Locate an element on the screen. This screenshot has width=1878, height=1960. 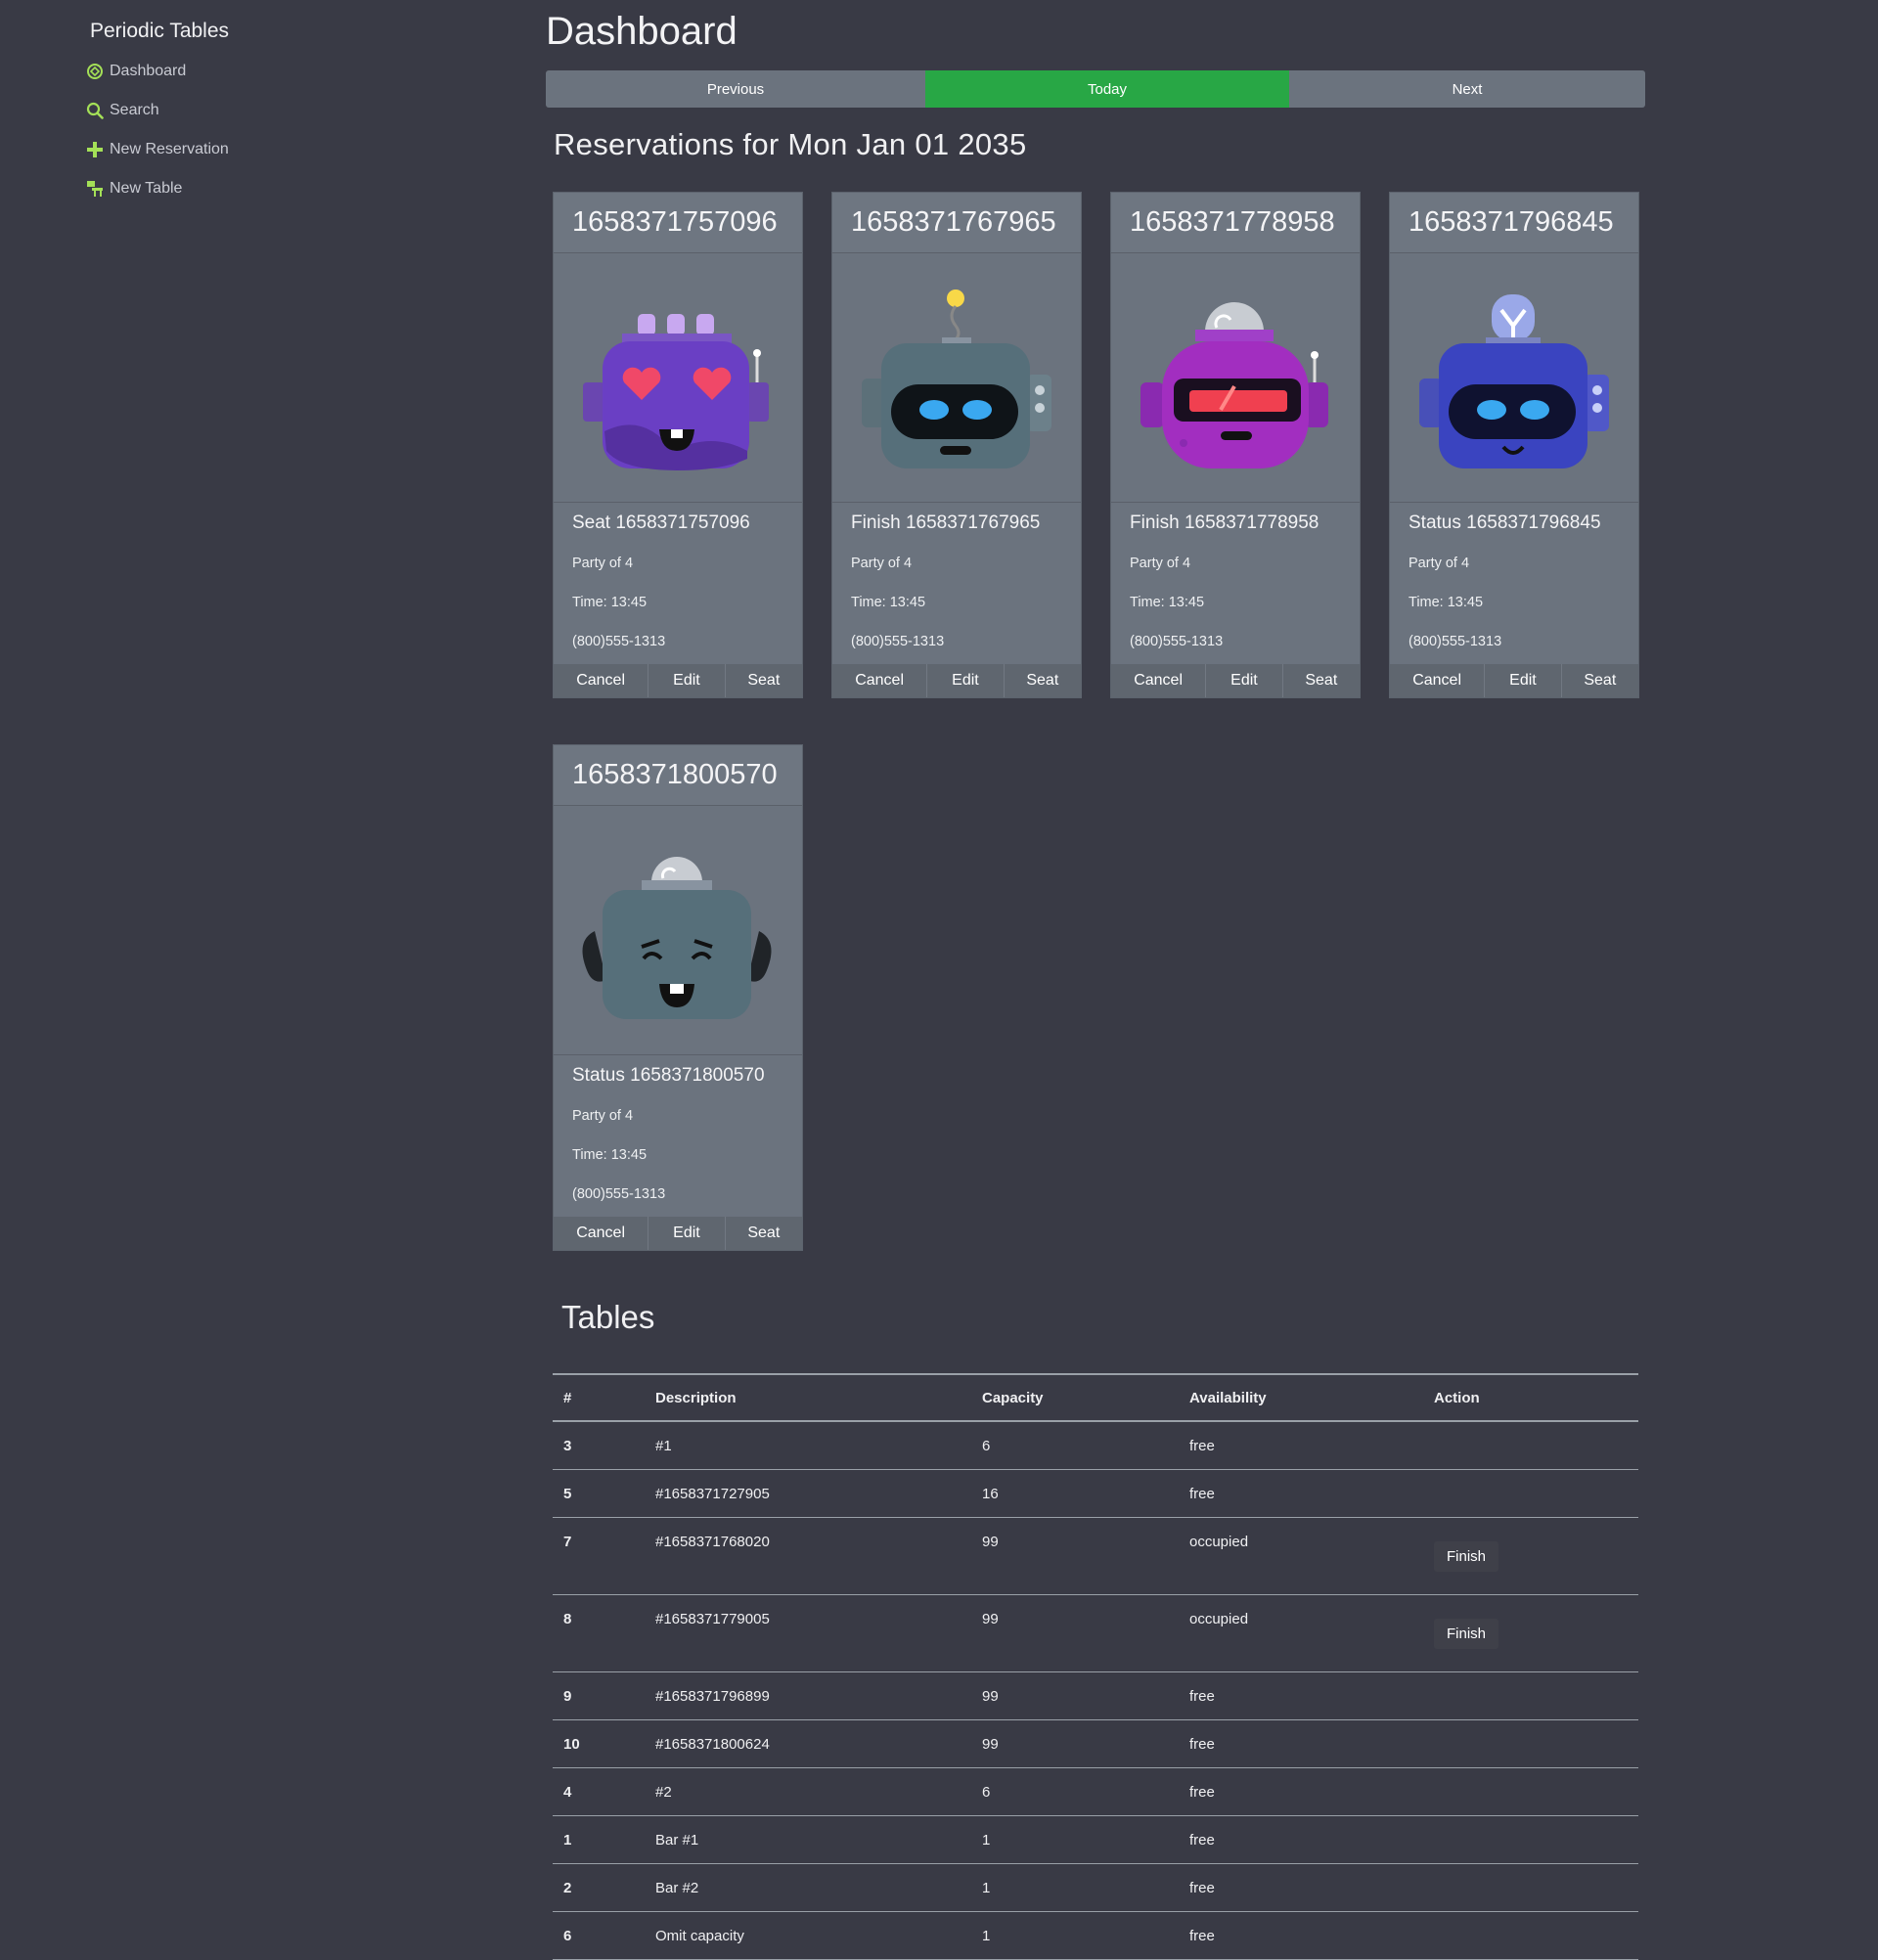
sidebar-item-new-reservation: New Reservation is located at coordinates (157, 149).